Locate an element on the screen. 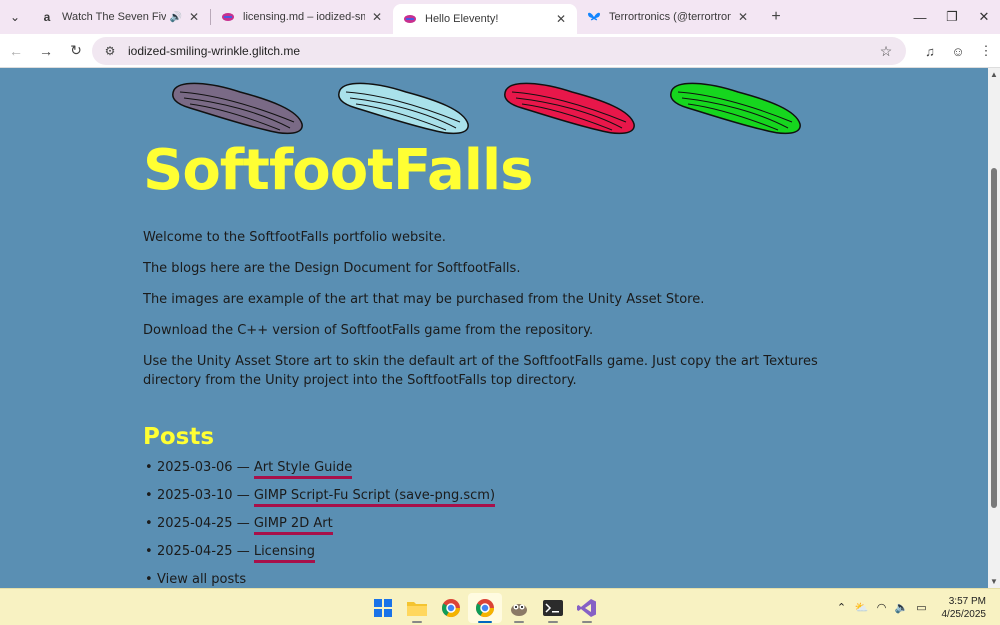 The height and width of the screenshot is (625, 1000). post-date: 2025-03-06 is located at coordinates (195, 467).